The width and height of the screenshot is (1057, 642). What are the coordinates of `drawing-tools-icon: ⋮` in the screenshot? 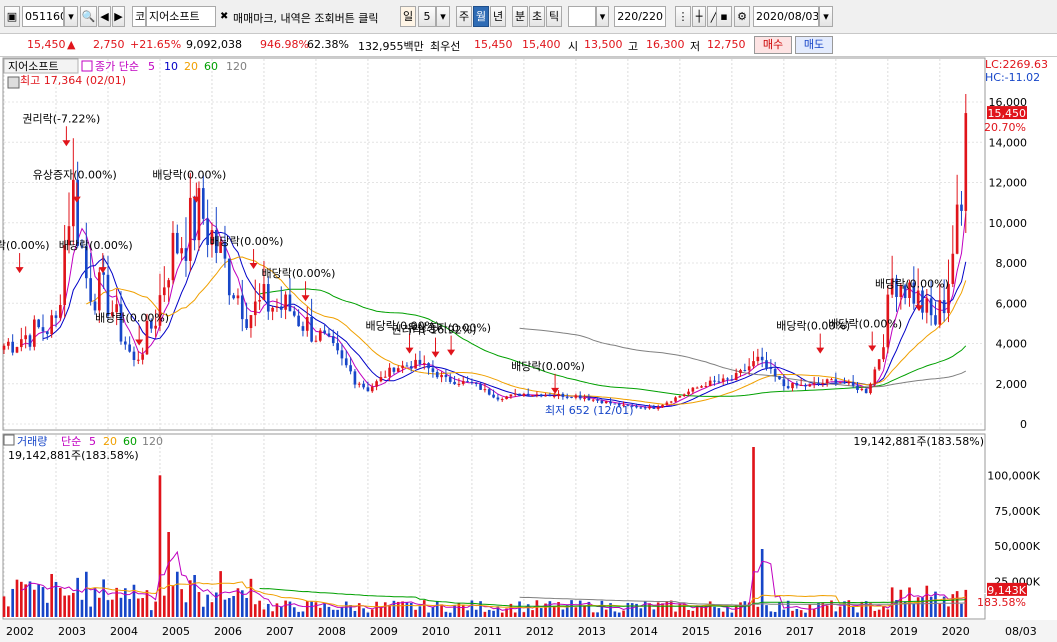 It's located at (683, 16).